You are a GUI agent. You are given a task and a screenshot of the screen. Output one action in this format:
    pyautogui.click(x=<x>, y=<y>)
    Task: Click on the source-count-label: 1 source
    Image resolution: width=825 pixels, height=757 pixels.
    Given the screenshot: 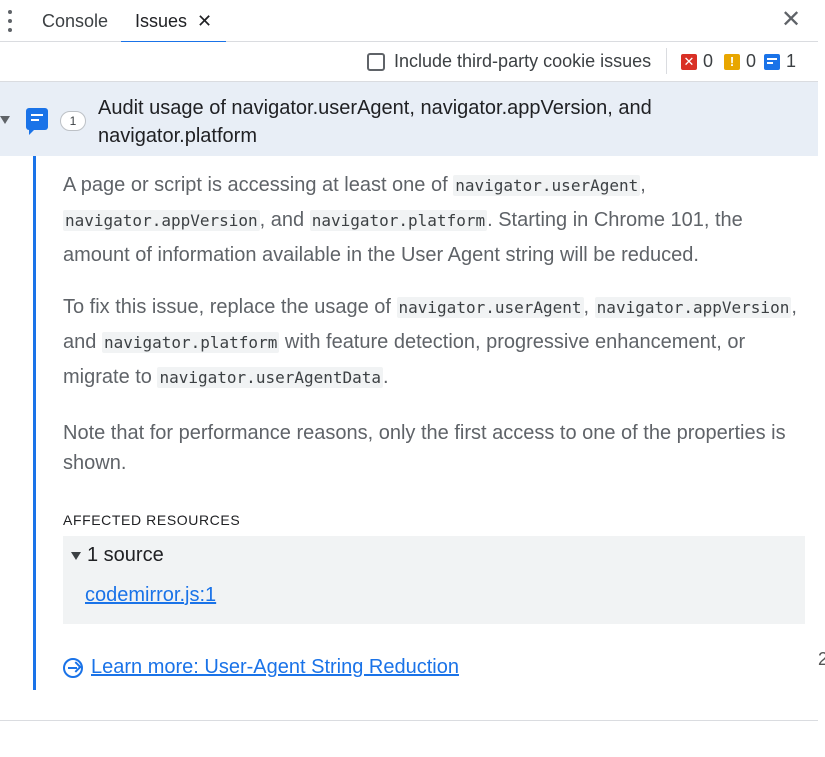 What is the action you would take?
    pyautogui.click(x=125, y=555)
    